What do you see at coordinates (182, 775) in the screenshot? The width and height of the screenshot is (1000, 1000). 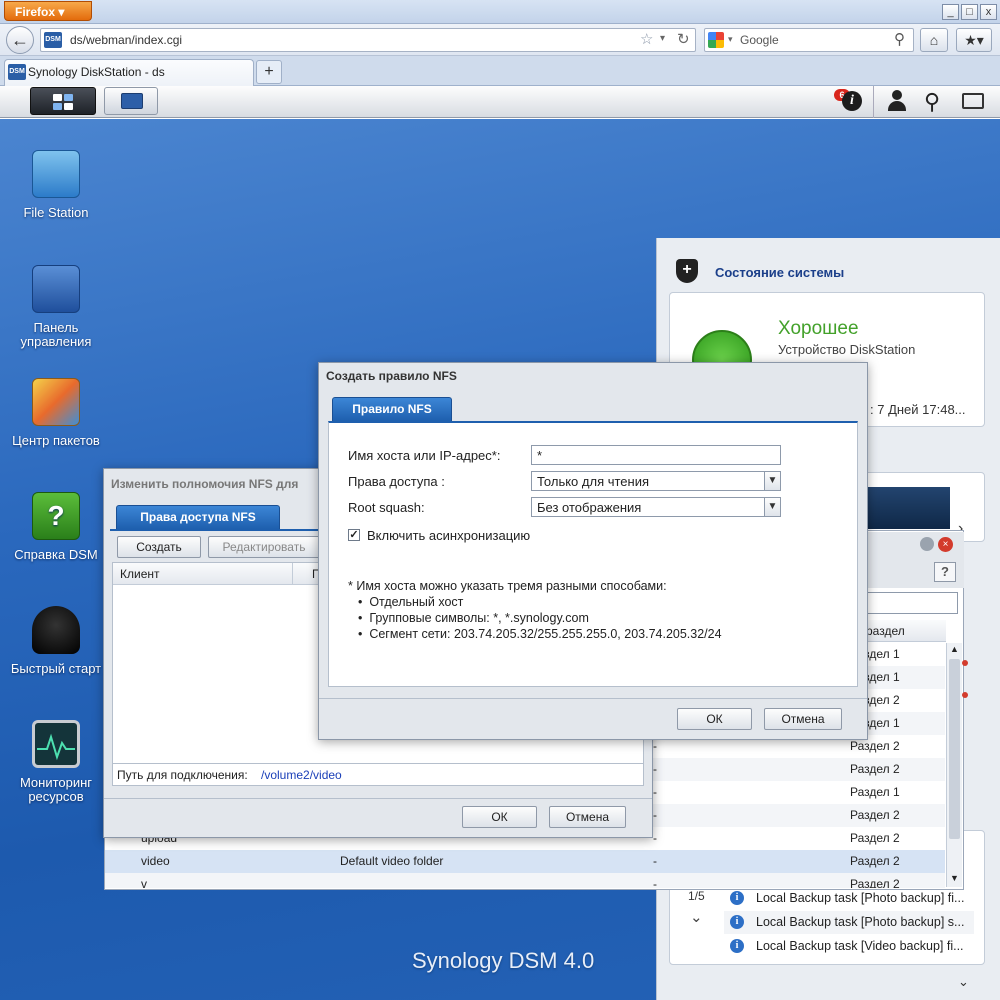 I see `mount-path-label: Путь для подключения:` at bounding box center [182, 775].